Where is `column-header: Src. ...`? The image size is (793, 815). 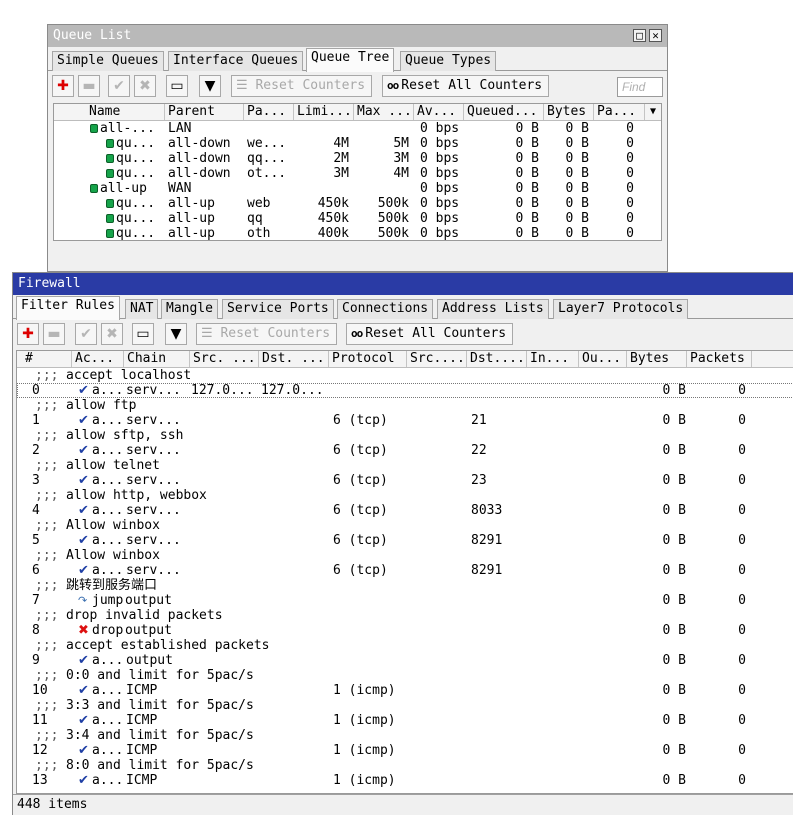 column-header: Src. ... is located at coordinates (224, 359).